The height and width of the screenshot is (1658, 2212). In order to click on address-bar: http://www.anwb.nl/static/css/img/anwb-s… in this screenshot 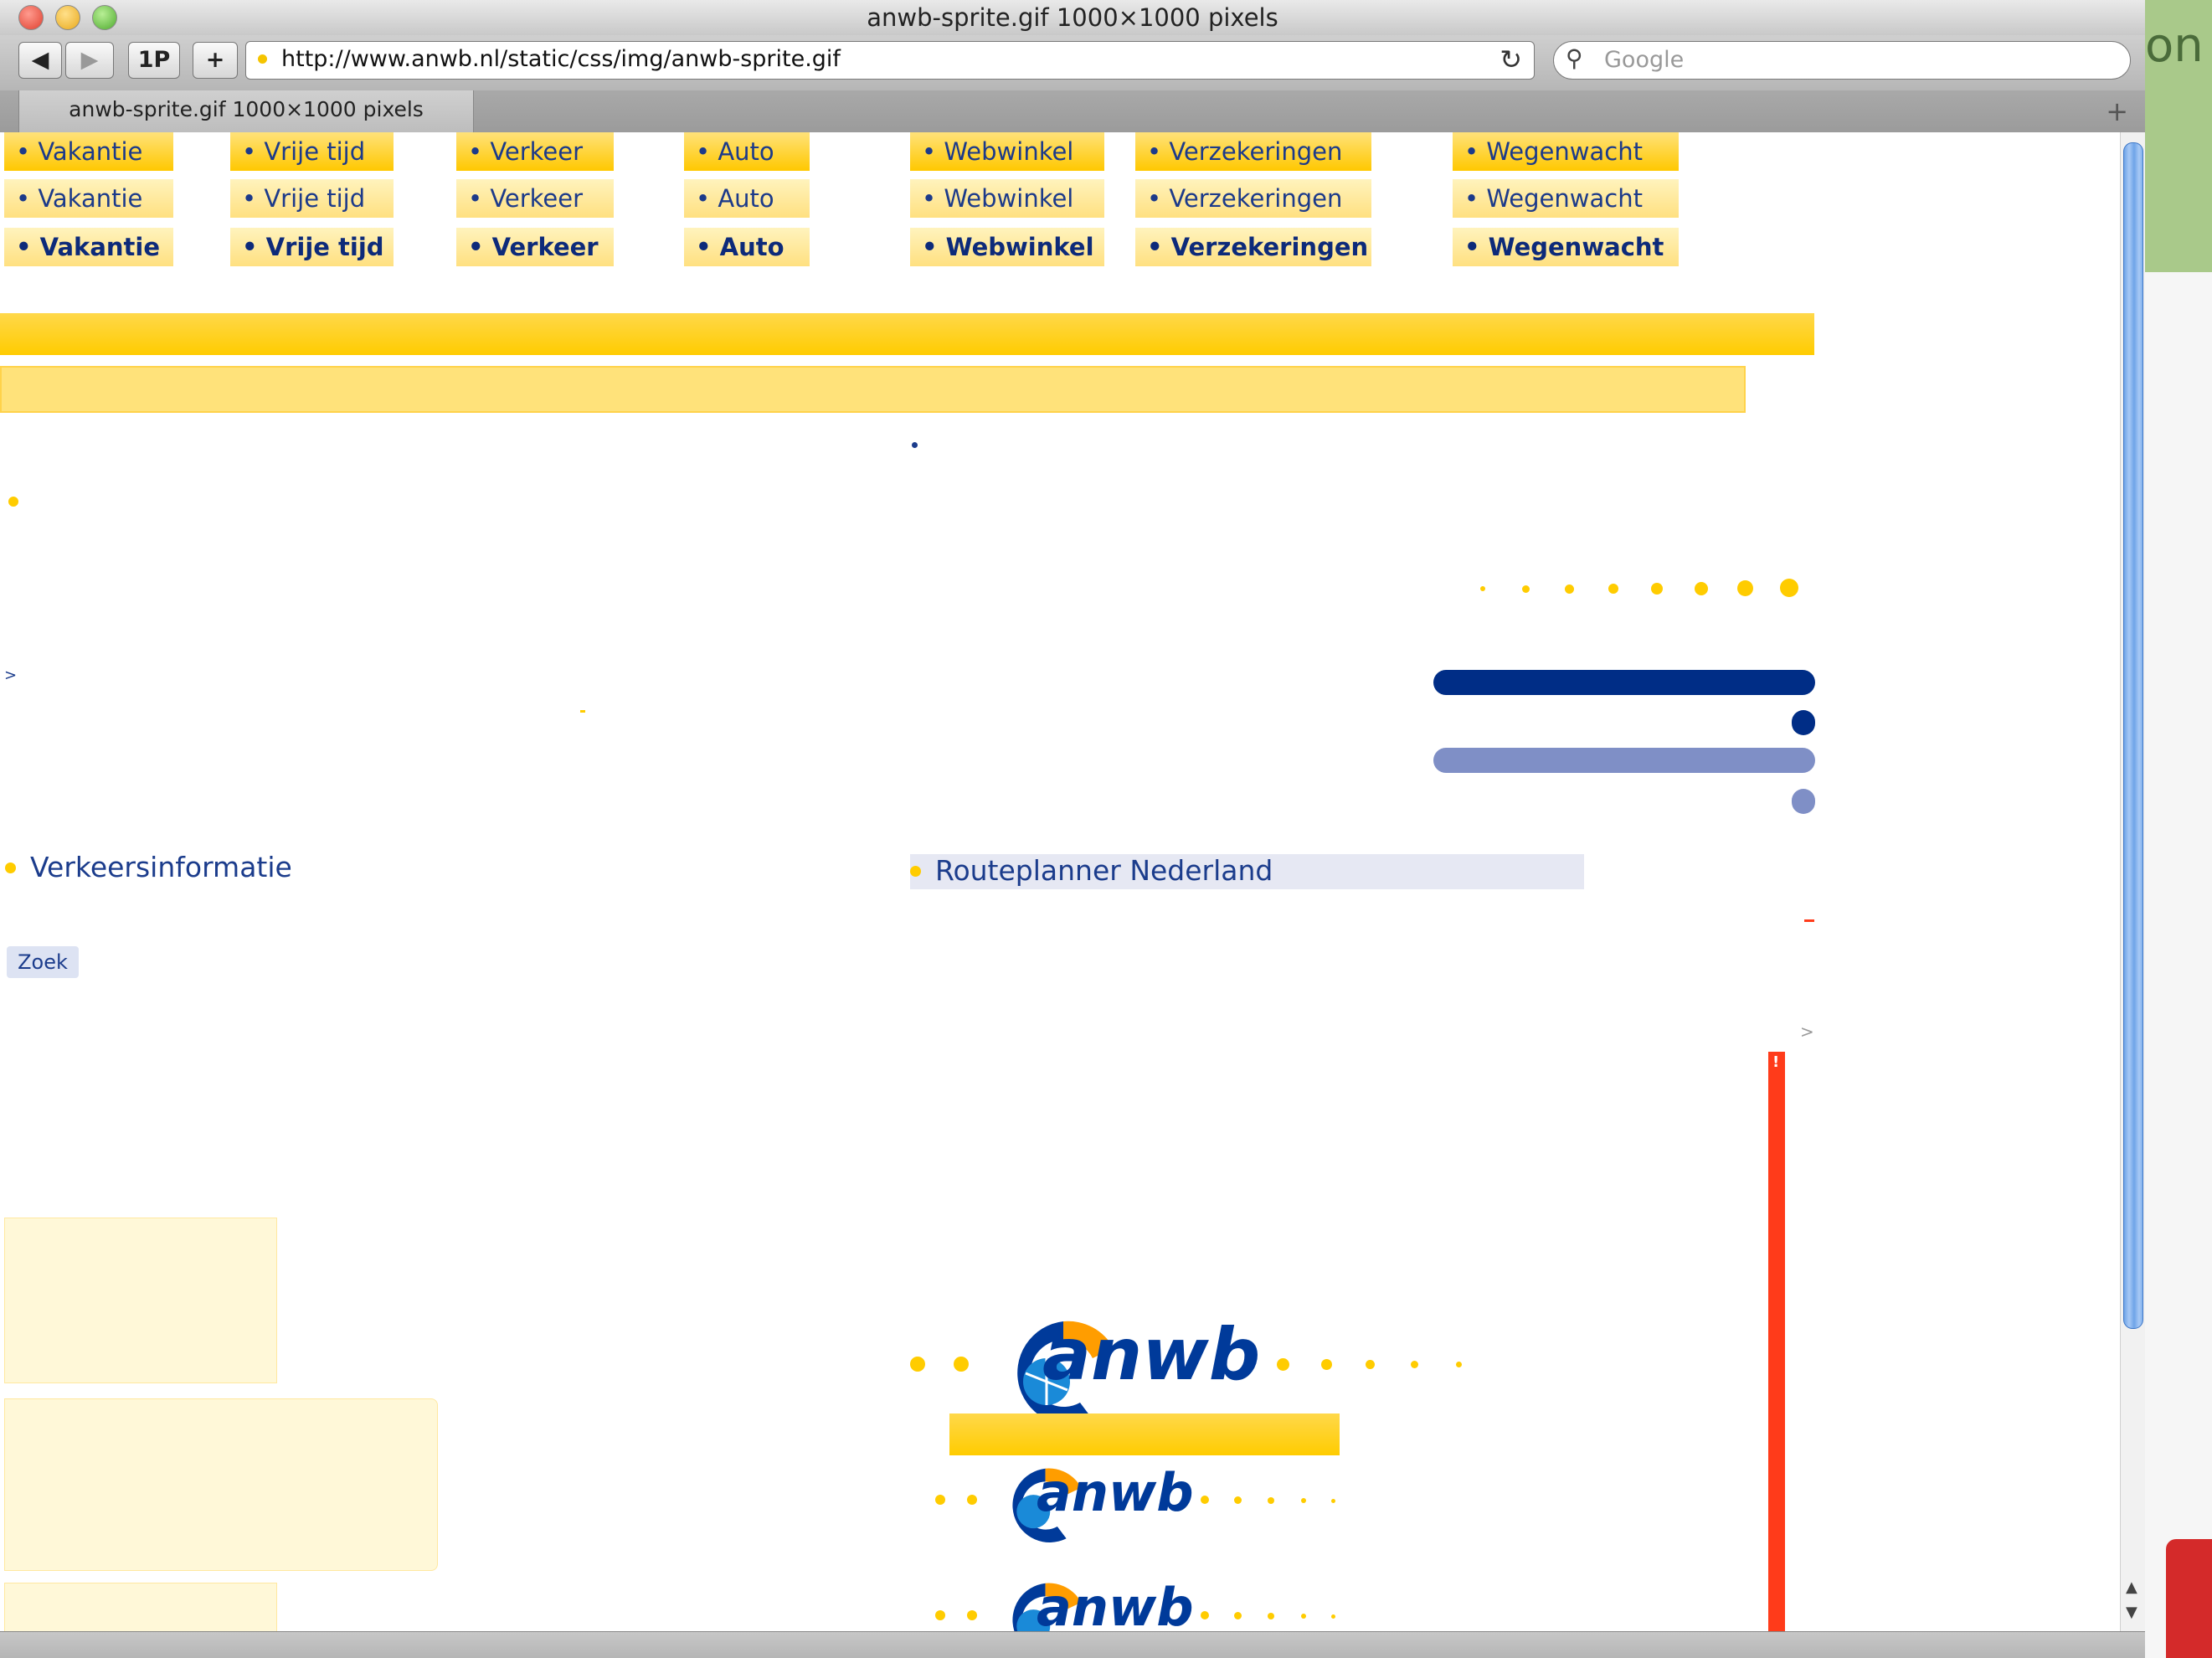, I will do `click(890, 60)`.